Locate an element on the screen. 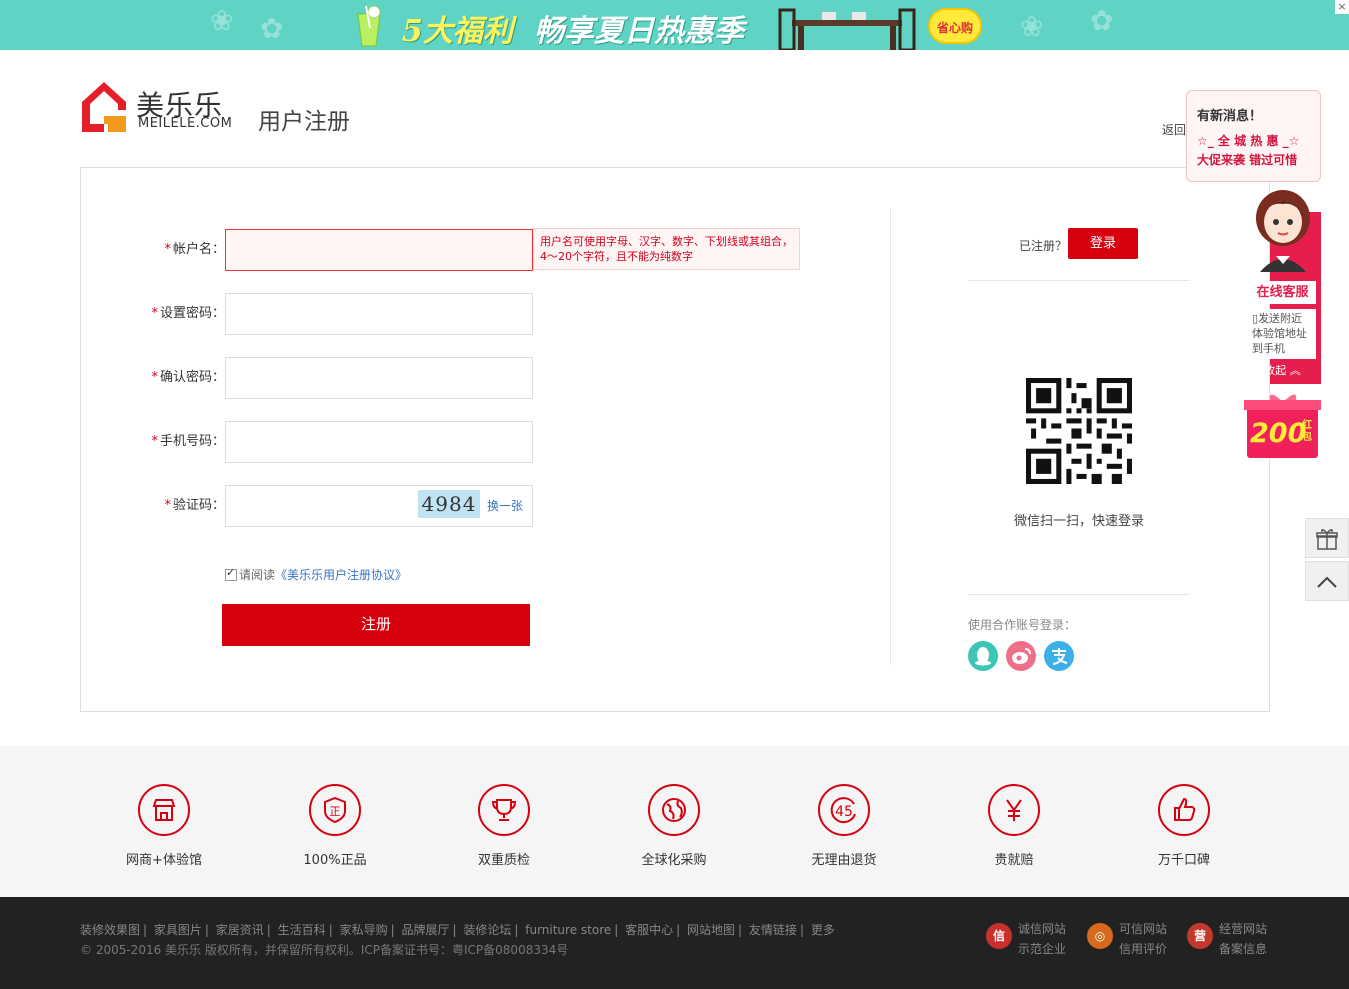  logo-mark-icon is located at coordinates (104, 107).